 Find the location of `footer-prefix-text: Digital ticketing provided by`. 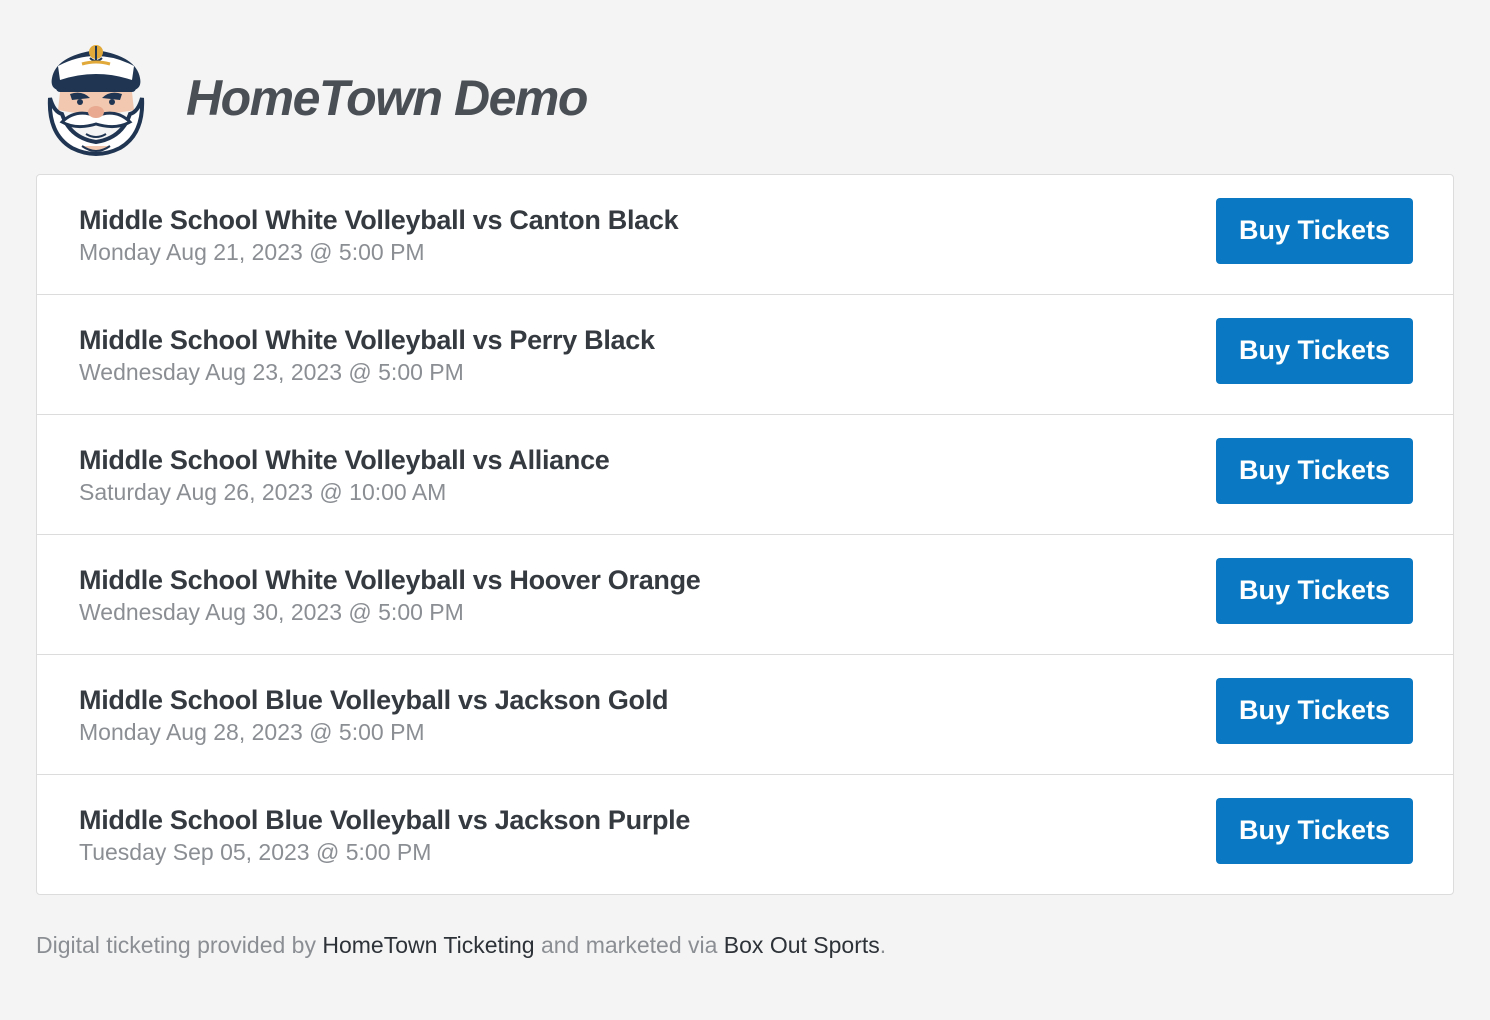

footer-prefix-text: Digital ticketing provided by is located at coordinates (179, 945).